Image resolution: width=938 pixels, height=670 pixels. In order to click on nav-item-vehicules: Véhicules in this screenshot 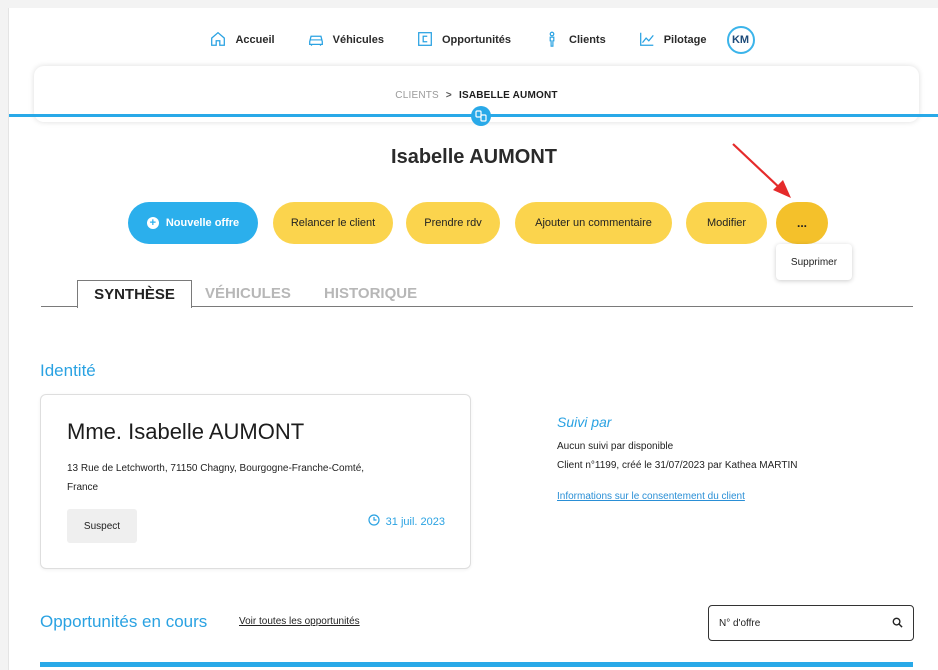, I will do `click(345, 40)`.